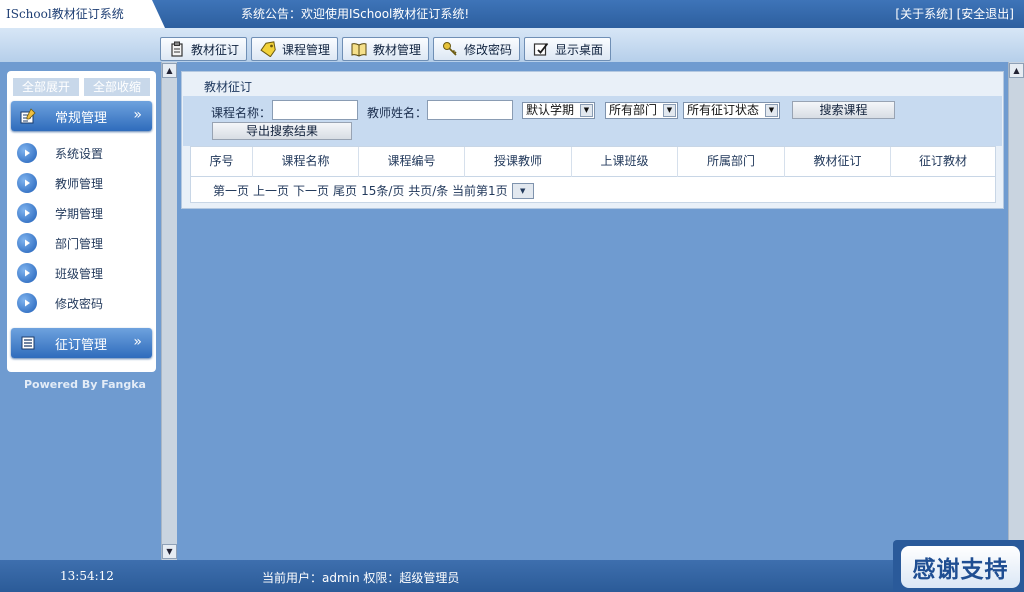 The width and height of the screenshot is (1024, 592). I want to click on textbook-order-button: 教材征订, so click(203, 49).